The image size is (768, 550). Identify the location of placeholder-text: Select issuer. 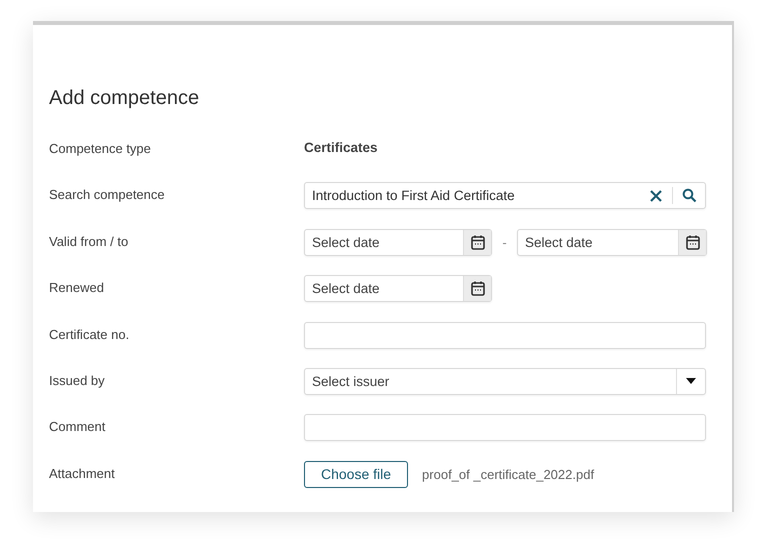
(350, 381).